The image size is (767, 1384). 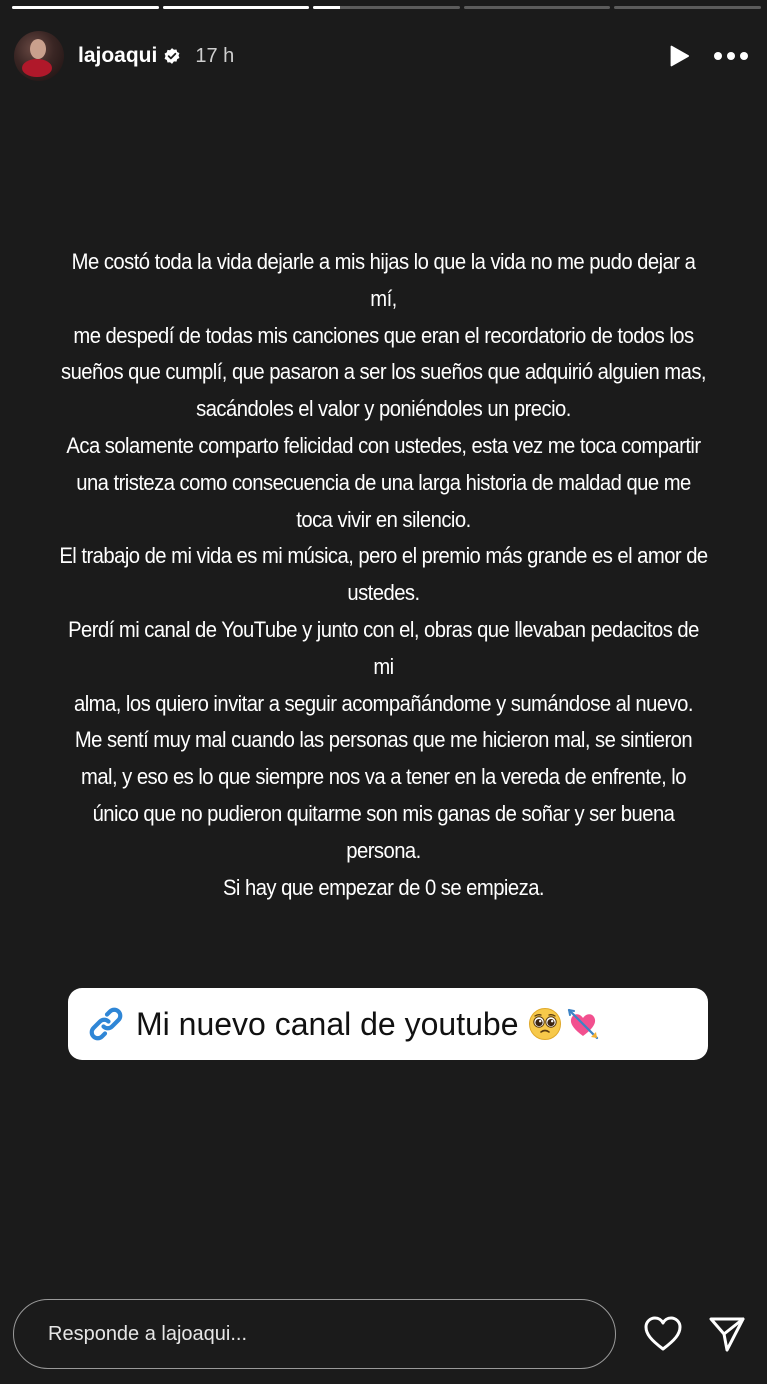 I want to click on link-icon, so click(x=106, y=1024).